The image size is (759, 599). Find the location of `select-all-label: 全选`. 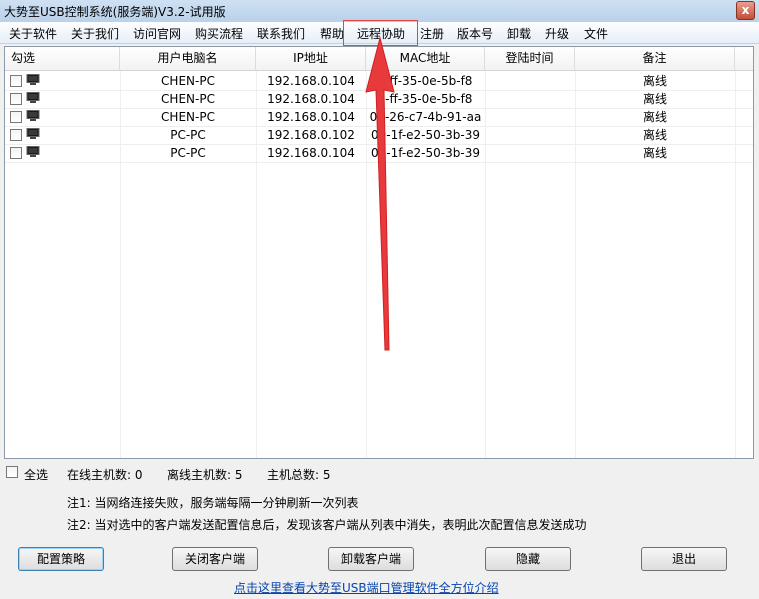

select-all-label: 全选 is located at coordinates (36, 474).